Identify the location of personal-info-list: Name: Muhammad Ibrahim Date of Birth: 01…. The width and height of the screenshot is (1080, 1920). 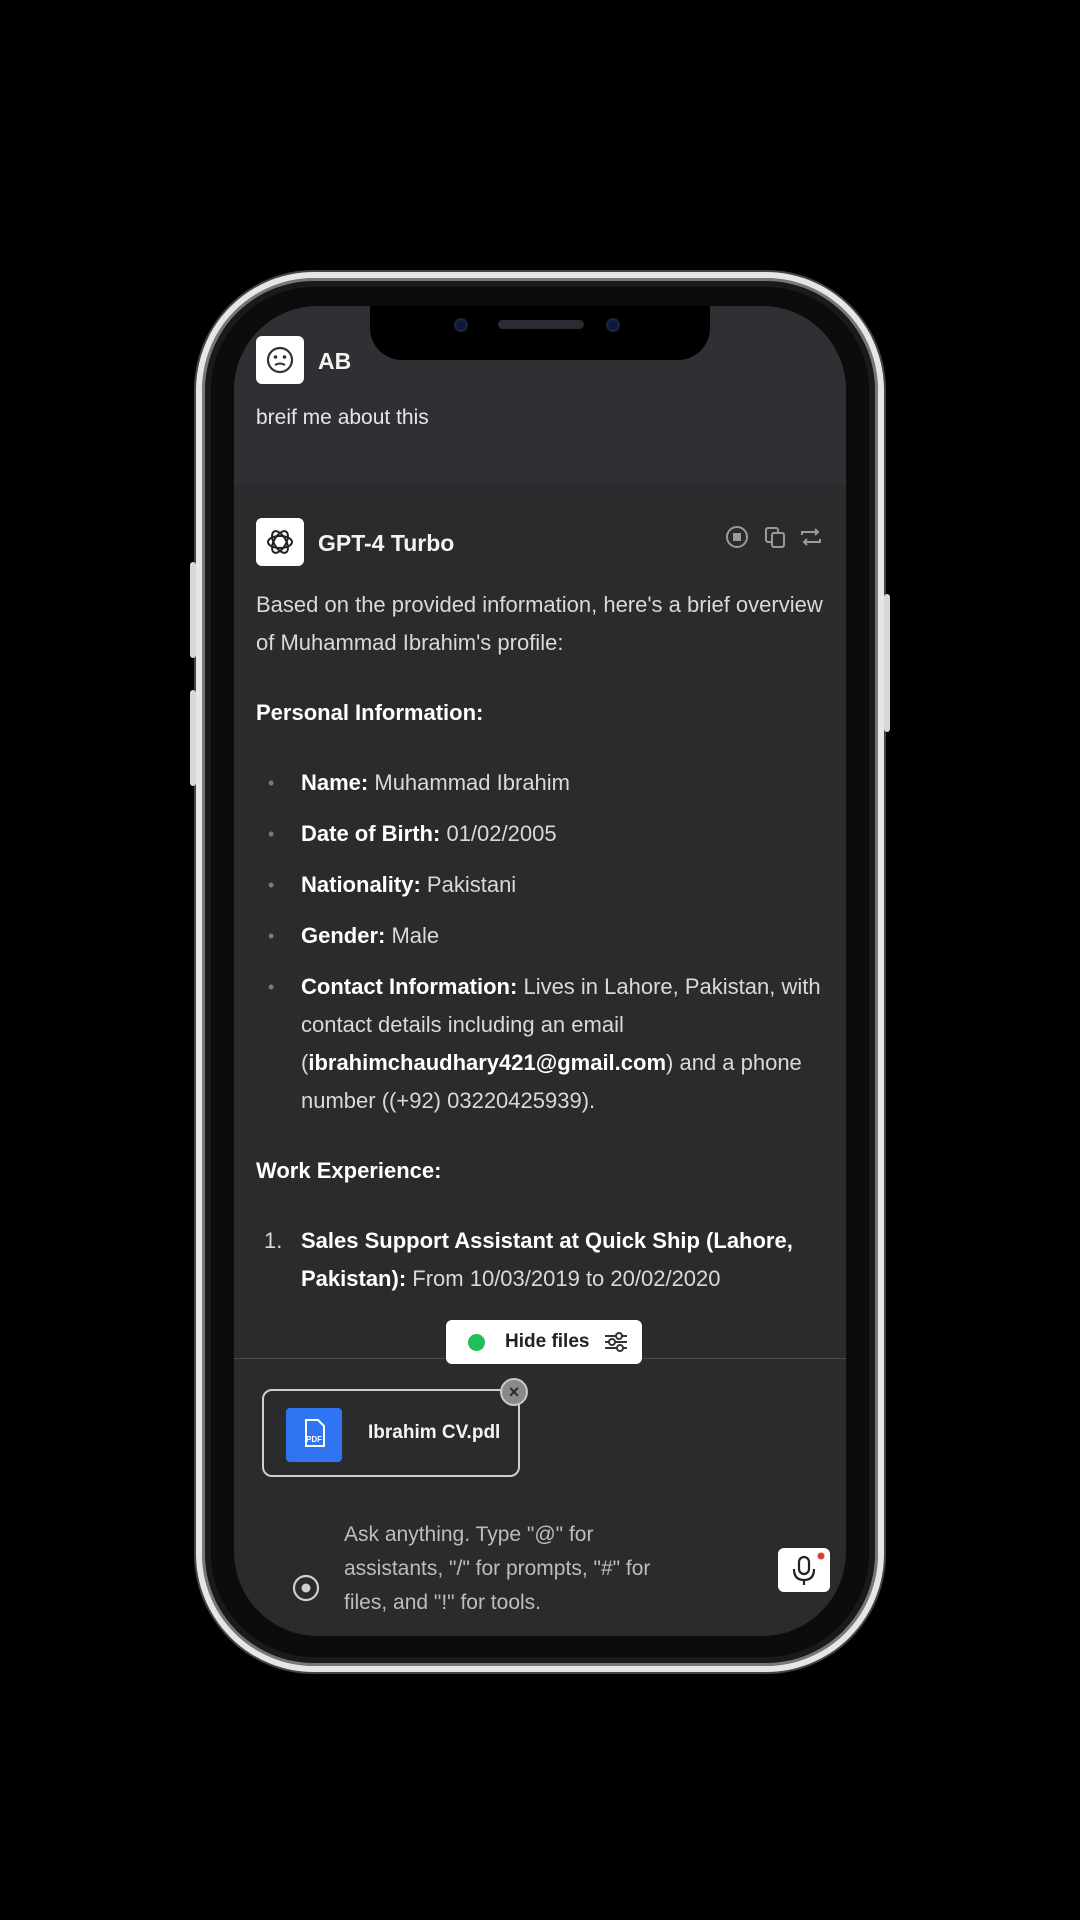
(541, 942).